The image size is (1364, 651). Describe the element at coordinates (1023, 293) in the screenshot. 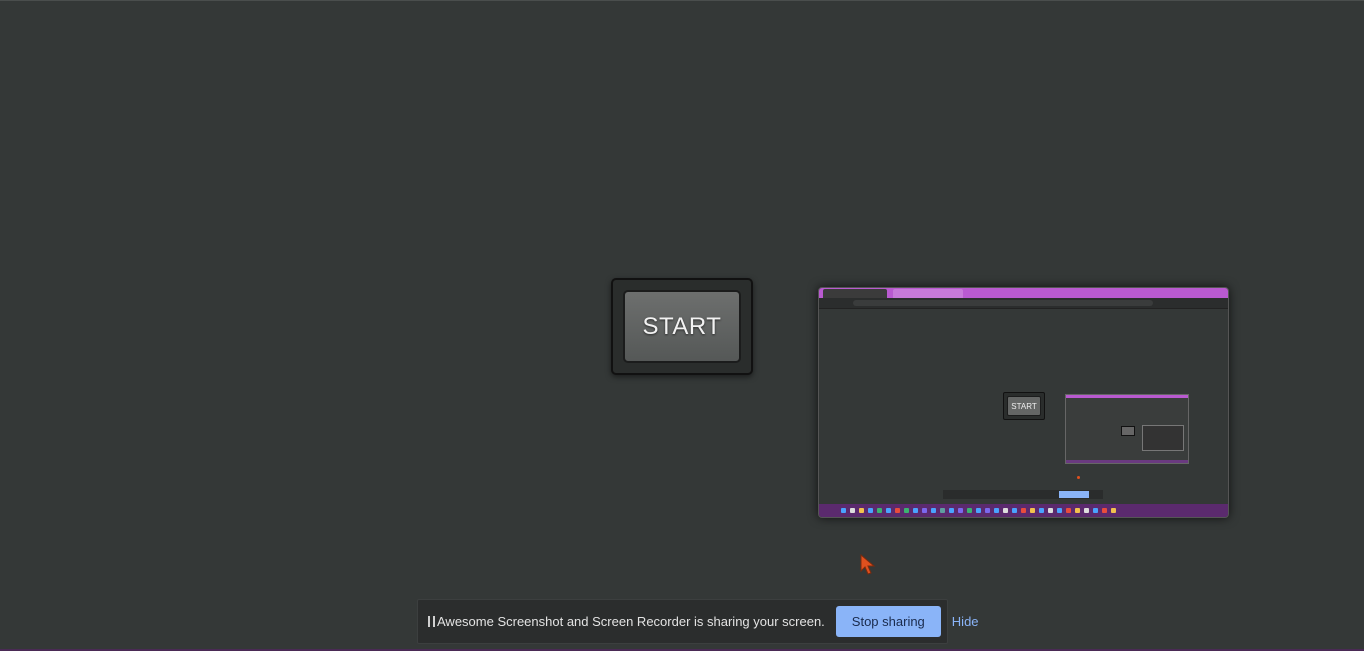

I see `preview-tab-bar` at that location.